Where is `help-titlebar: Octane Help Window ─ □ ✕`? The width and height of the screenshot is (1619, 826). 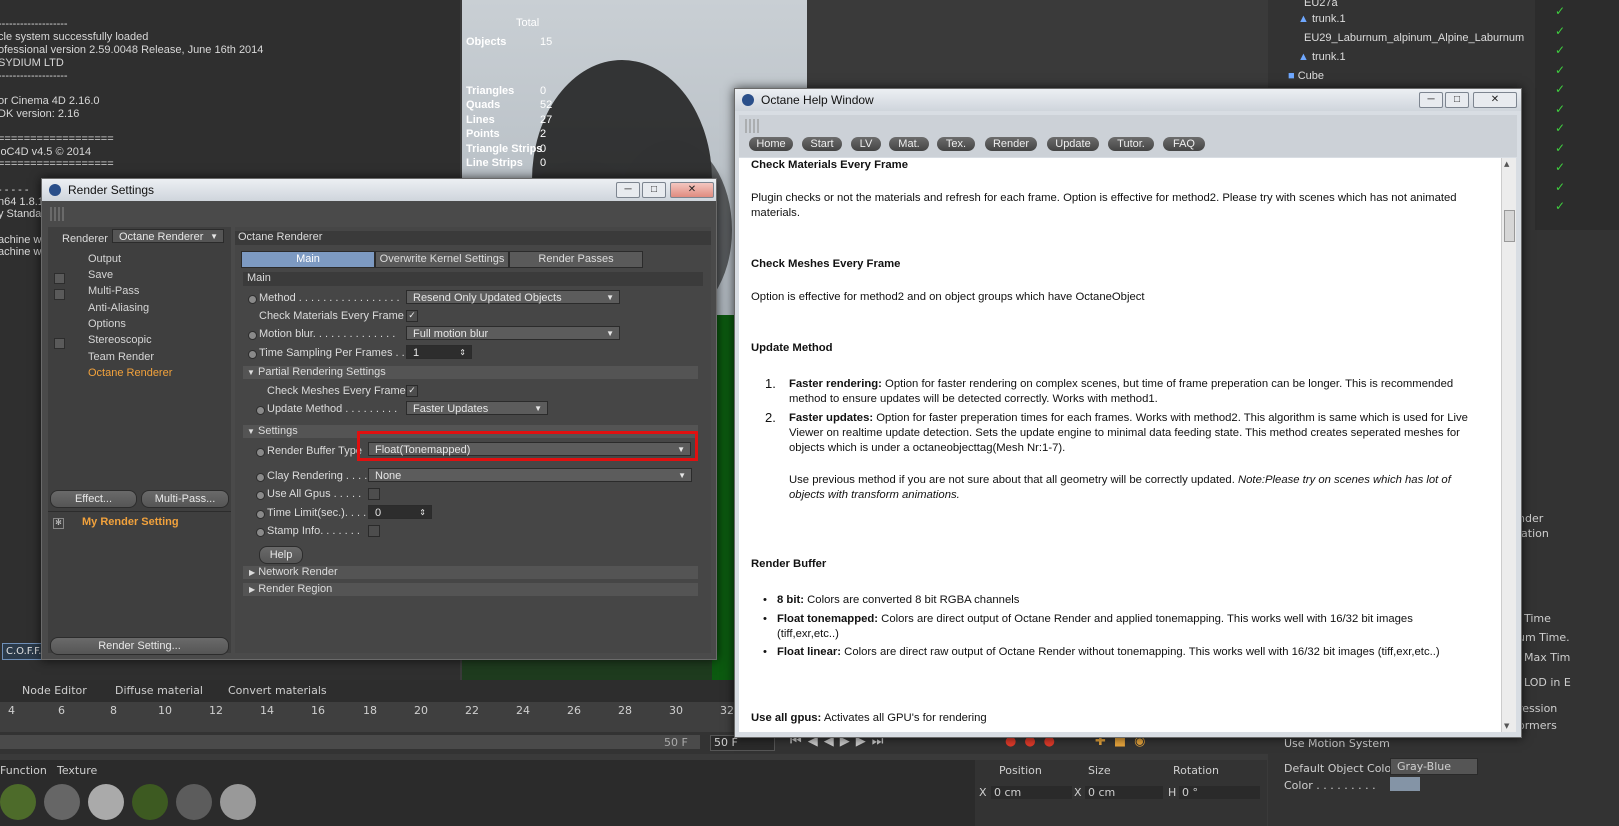
help-titlebar: Octane Help Window ─ □ ✕ is located at coordinates (1128, 100).